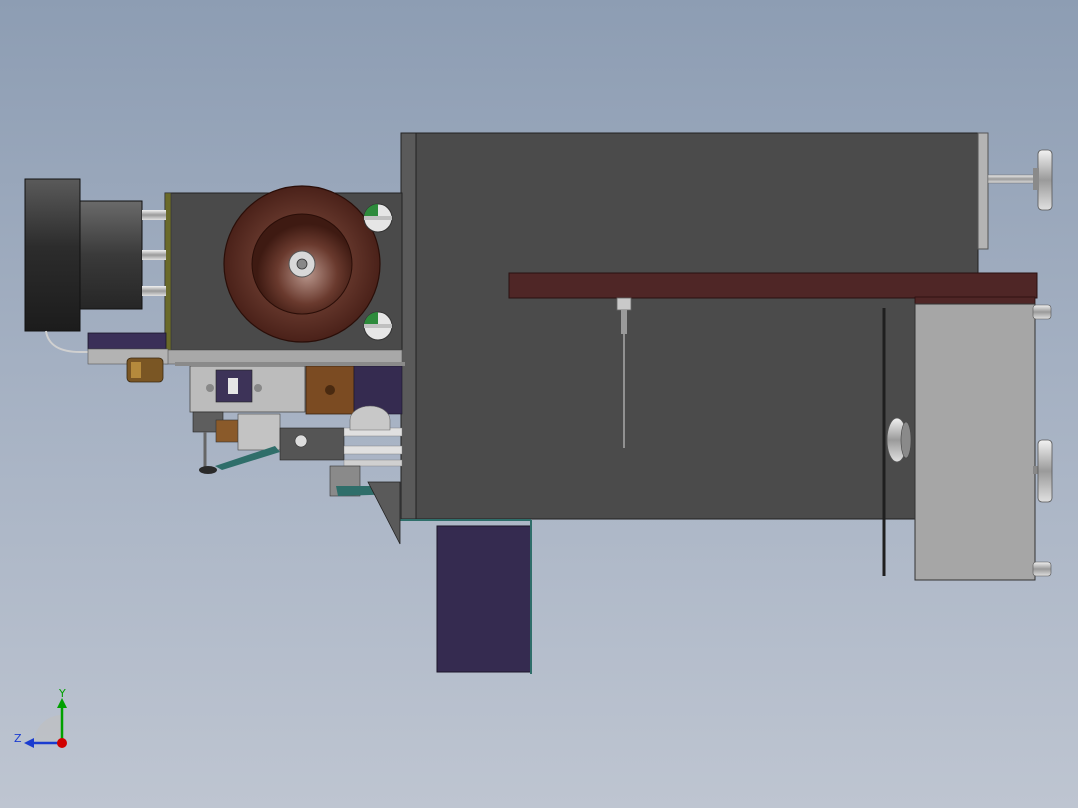 This screenshot has height=808, width=1078. What do you see at coordinates (466, 596) in the screenshot?
I see `lower-purple-box` at bounding box center [466, 596].